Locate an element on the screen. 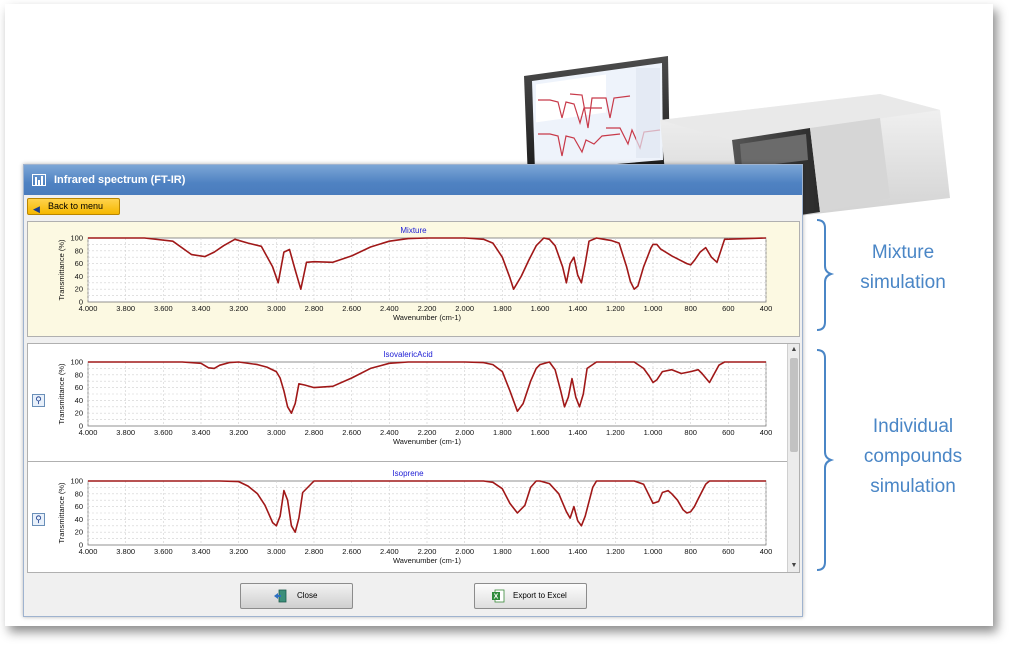 Image resolution: width=1021 pixels, height=655 pixels. annotation-line: Individual is located at coordinates (913, 426).